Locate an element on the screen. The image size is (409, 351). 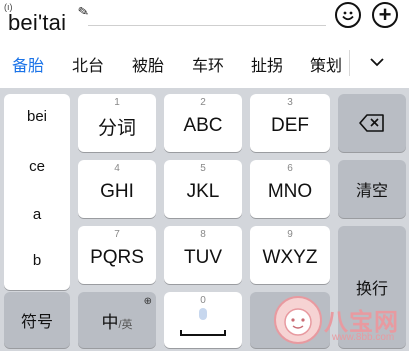
key-4-ghi: 4 GHI is located at coordinates (117, 189).